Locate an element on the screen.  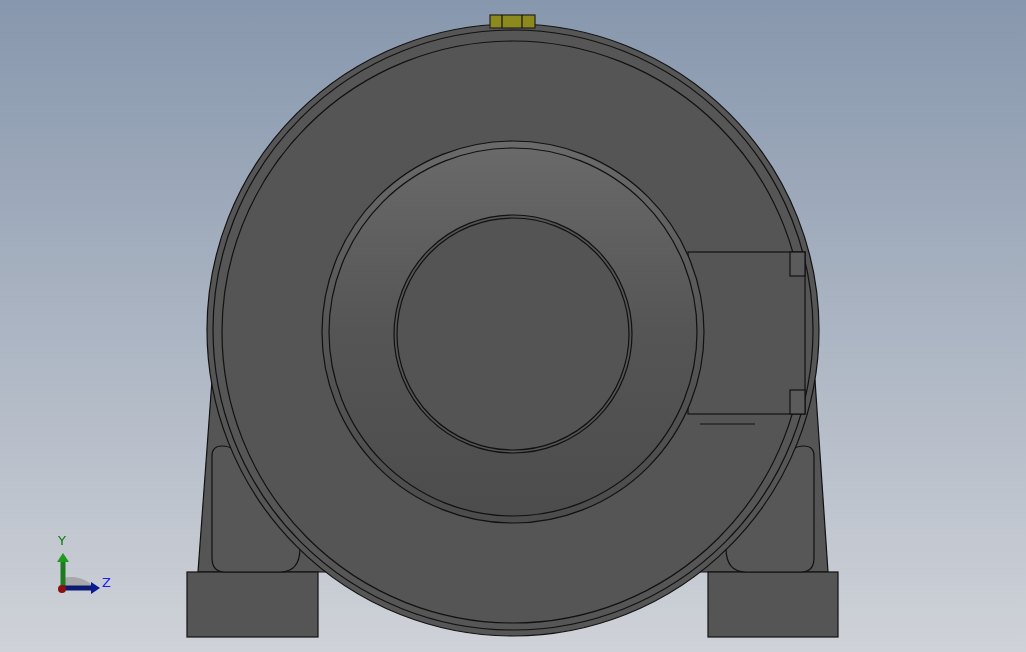
z-axis-label: Z is located at coordinates (106, 582).